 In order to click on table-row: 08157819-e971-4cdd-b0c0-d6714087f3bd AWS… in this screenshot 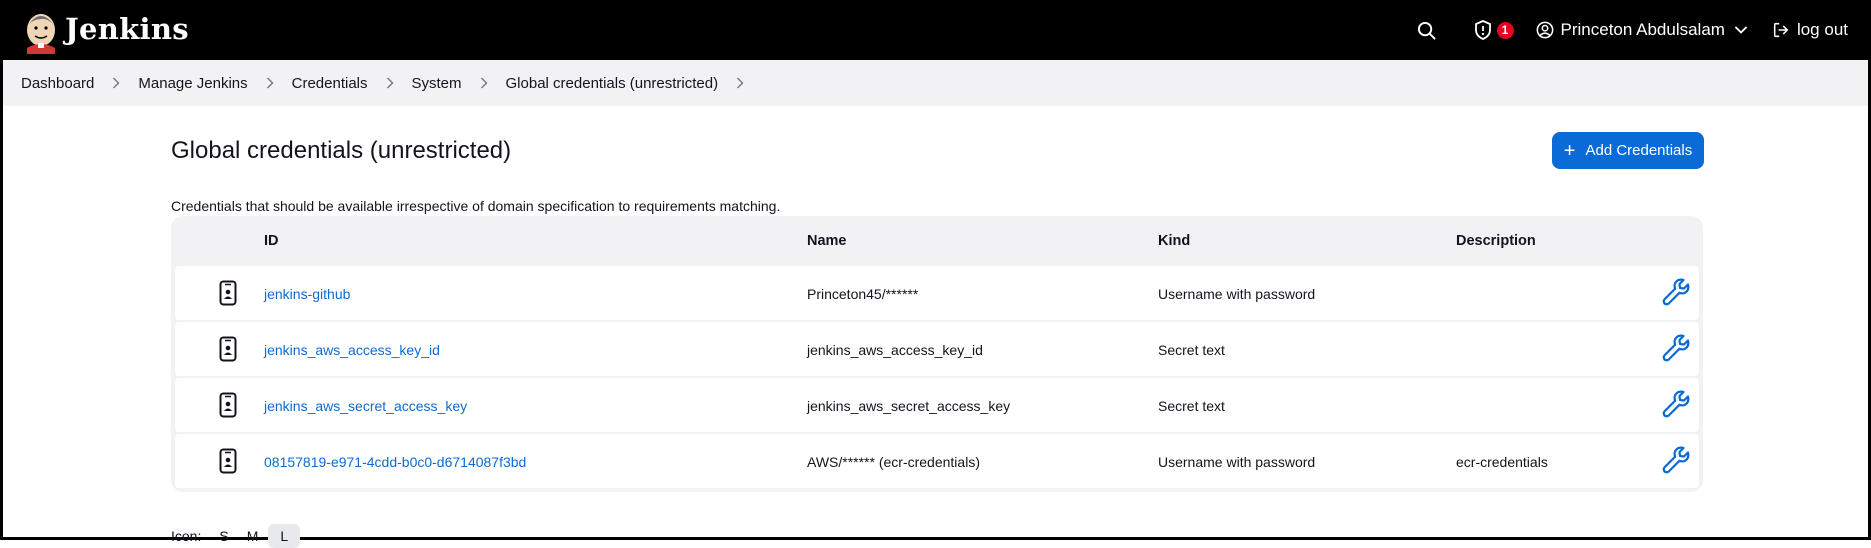, I will do `click(937, 461)`.